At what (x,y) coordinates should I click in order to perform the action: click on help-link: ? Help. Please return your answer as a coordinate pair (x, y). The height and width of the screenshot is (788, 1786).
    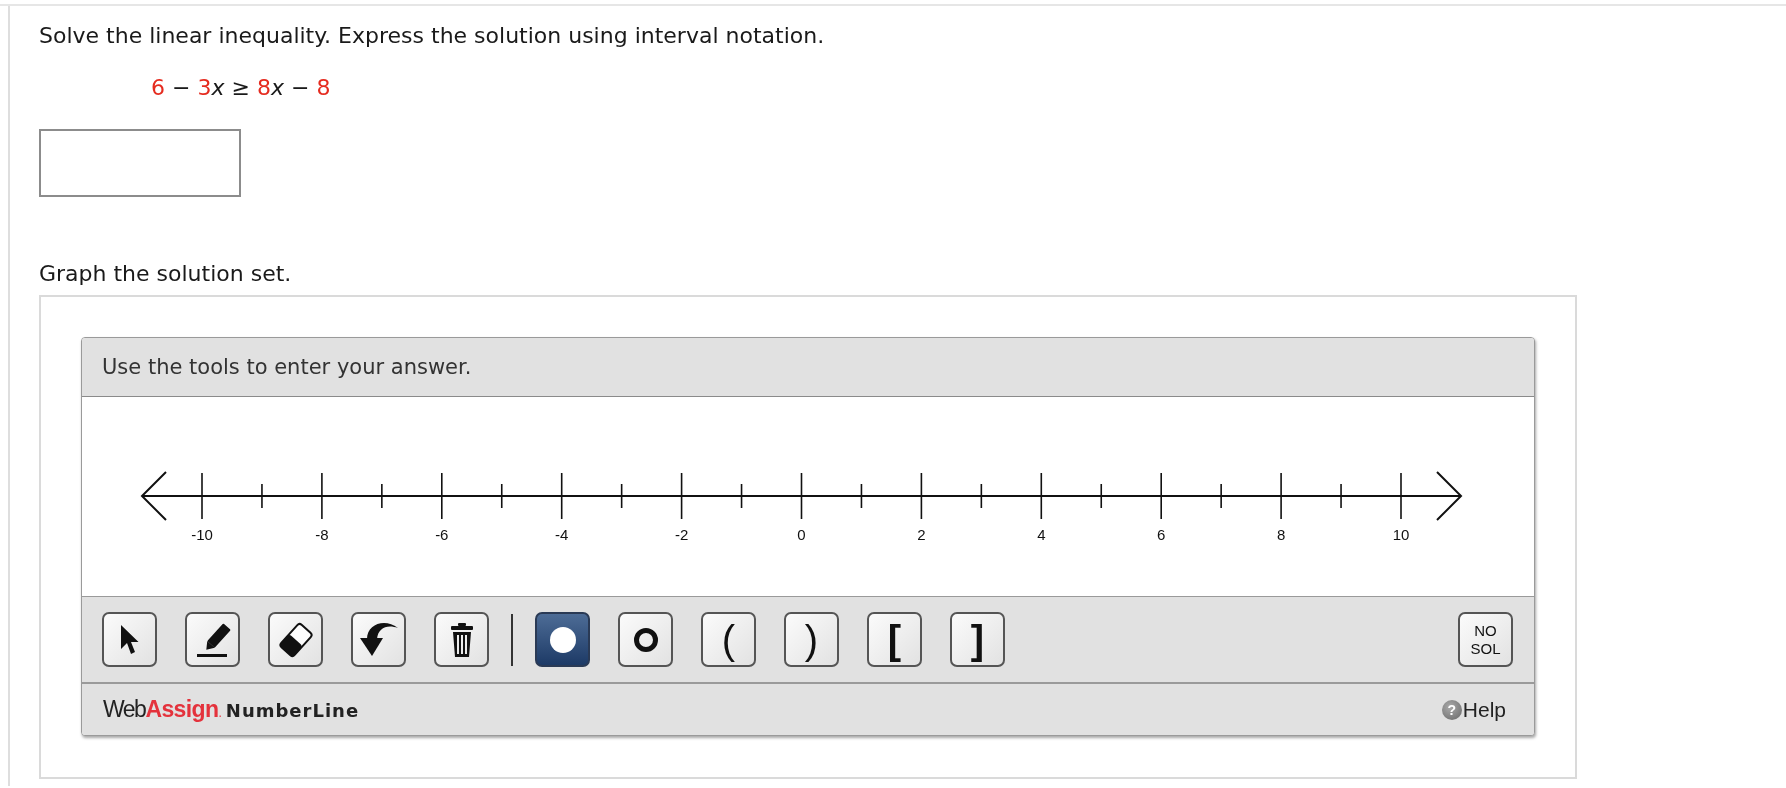
    Looking at the image, I should click on (1473, 709).